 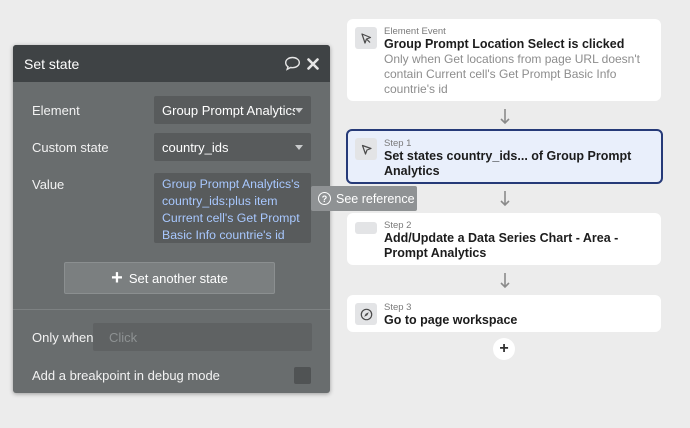 What do you see at coordinates (435, 253) in the screenshot?
I see `step-title-line: Prompt Analytics` at bounding box center [435, 253].